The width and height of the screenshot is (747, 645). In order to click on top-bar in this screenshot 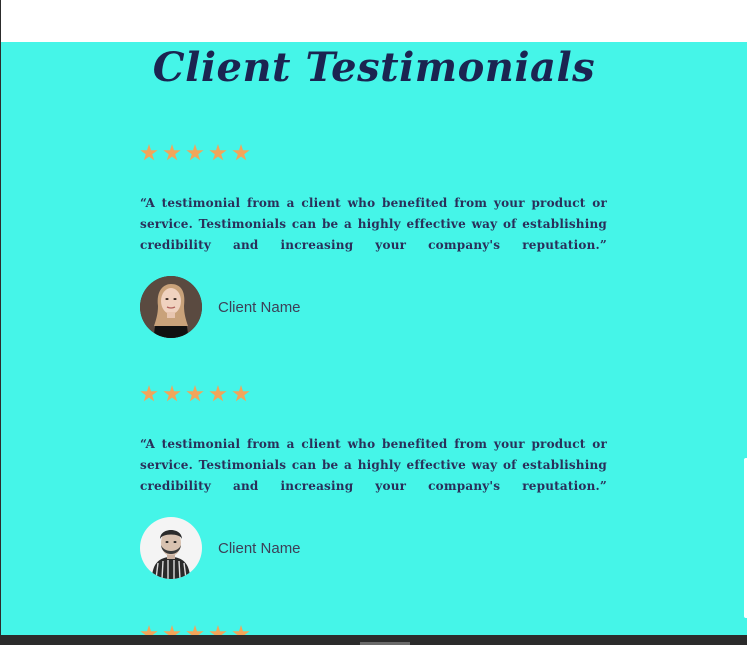, I will do `click(373, 21)`.